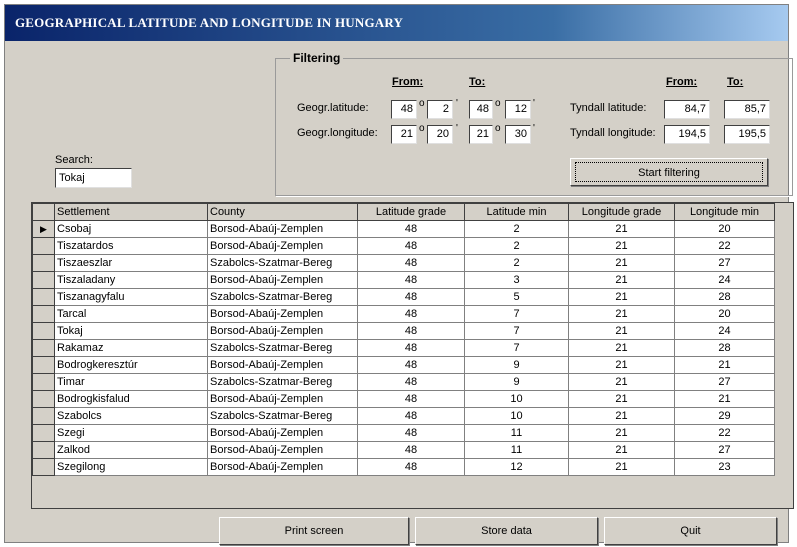  I want to click on settlement-cell: Tokaj, so click(131, 331).